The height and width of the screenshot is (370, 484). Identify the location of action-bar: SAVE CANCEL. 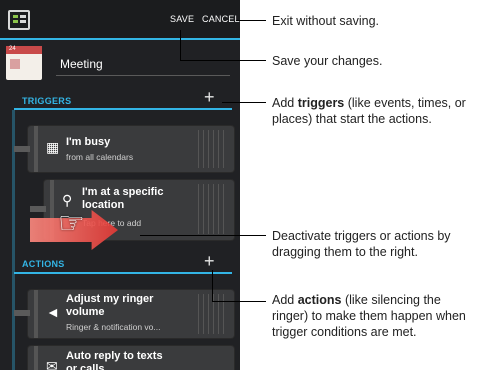
(120, 20).